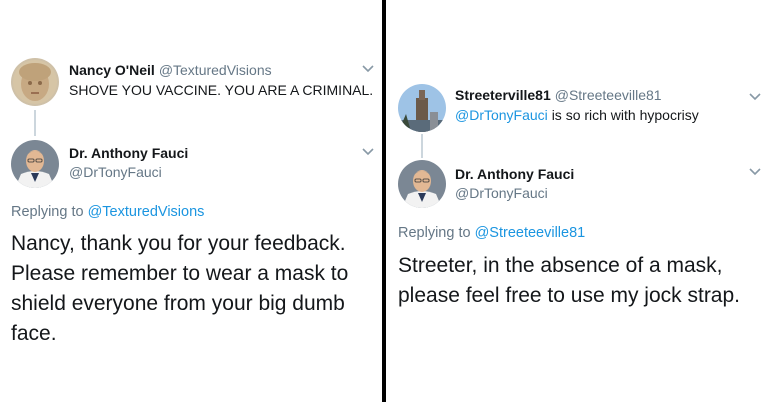 The width and height of the screenshot is (768, 402). What do you see at coordinates (530, 233) in the screenshot?
I see `replying-mention-link: @Streeteeville81` at bounding box center [530, 233].